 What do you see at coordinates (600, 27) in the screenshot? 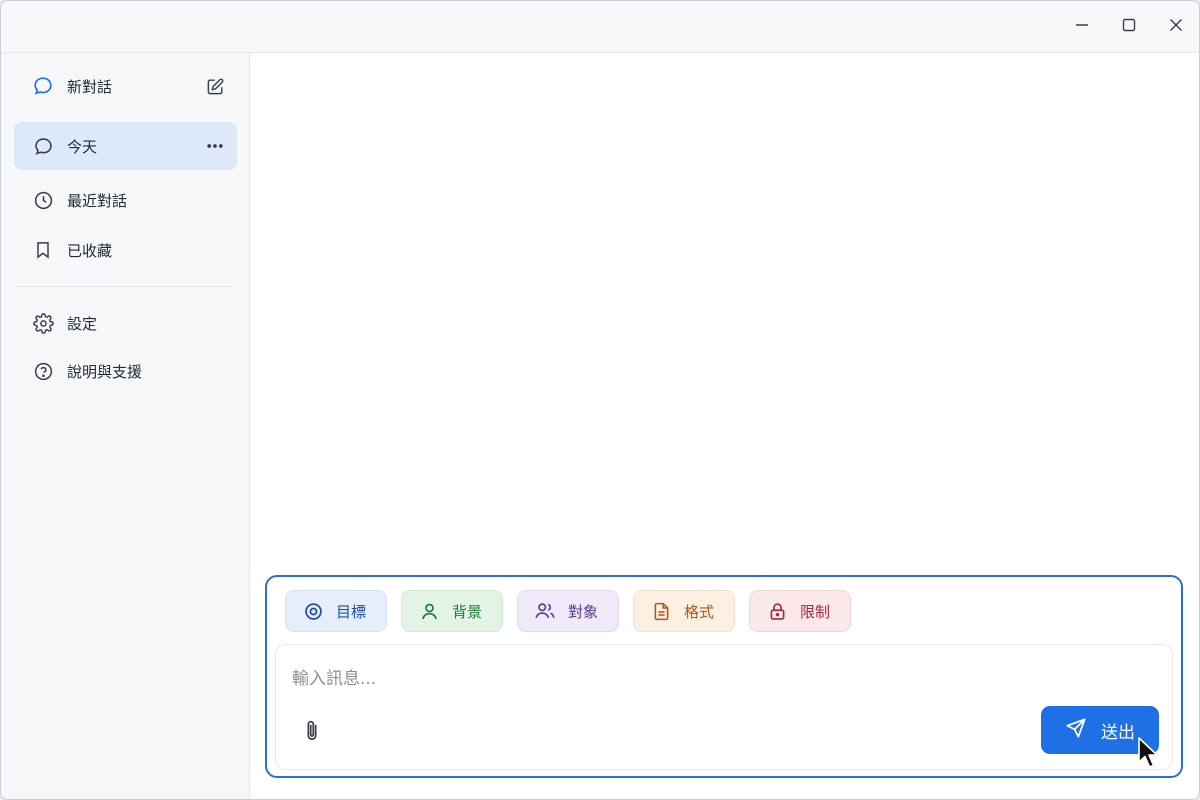
I see `title-bar` at bounding box center [600, 27].